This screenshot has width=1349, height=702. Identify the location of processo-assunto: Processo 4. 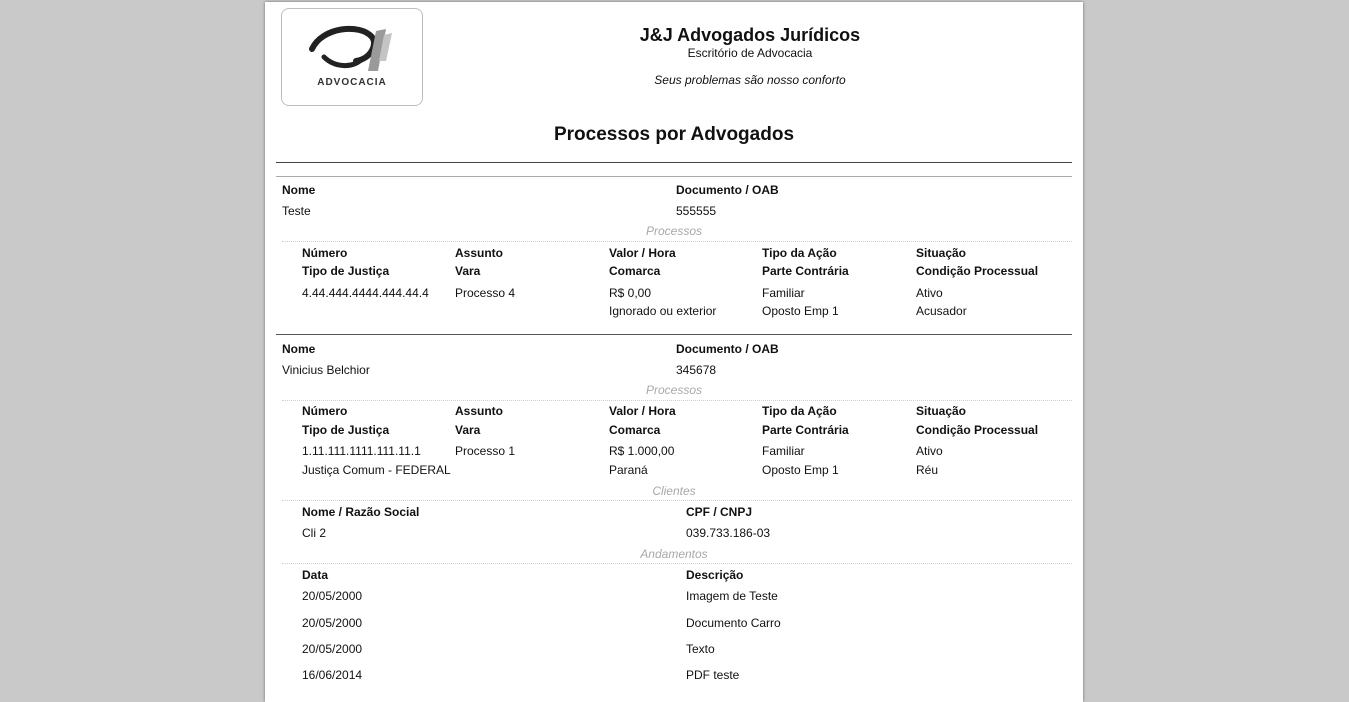
(485, 293).